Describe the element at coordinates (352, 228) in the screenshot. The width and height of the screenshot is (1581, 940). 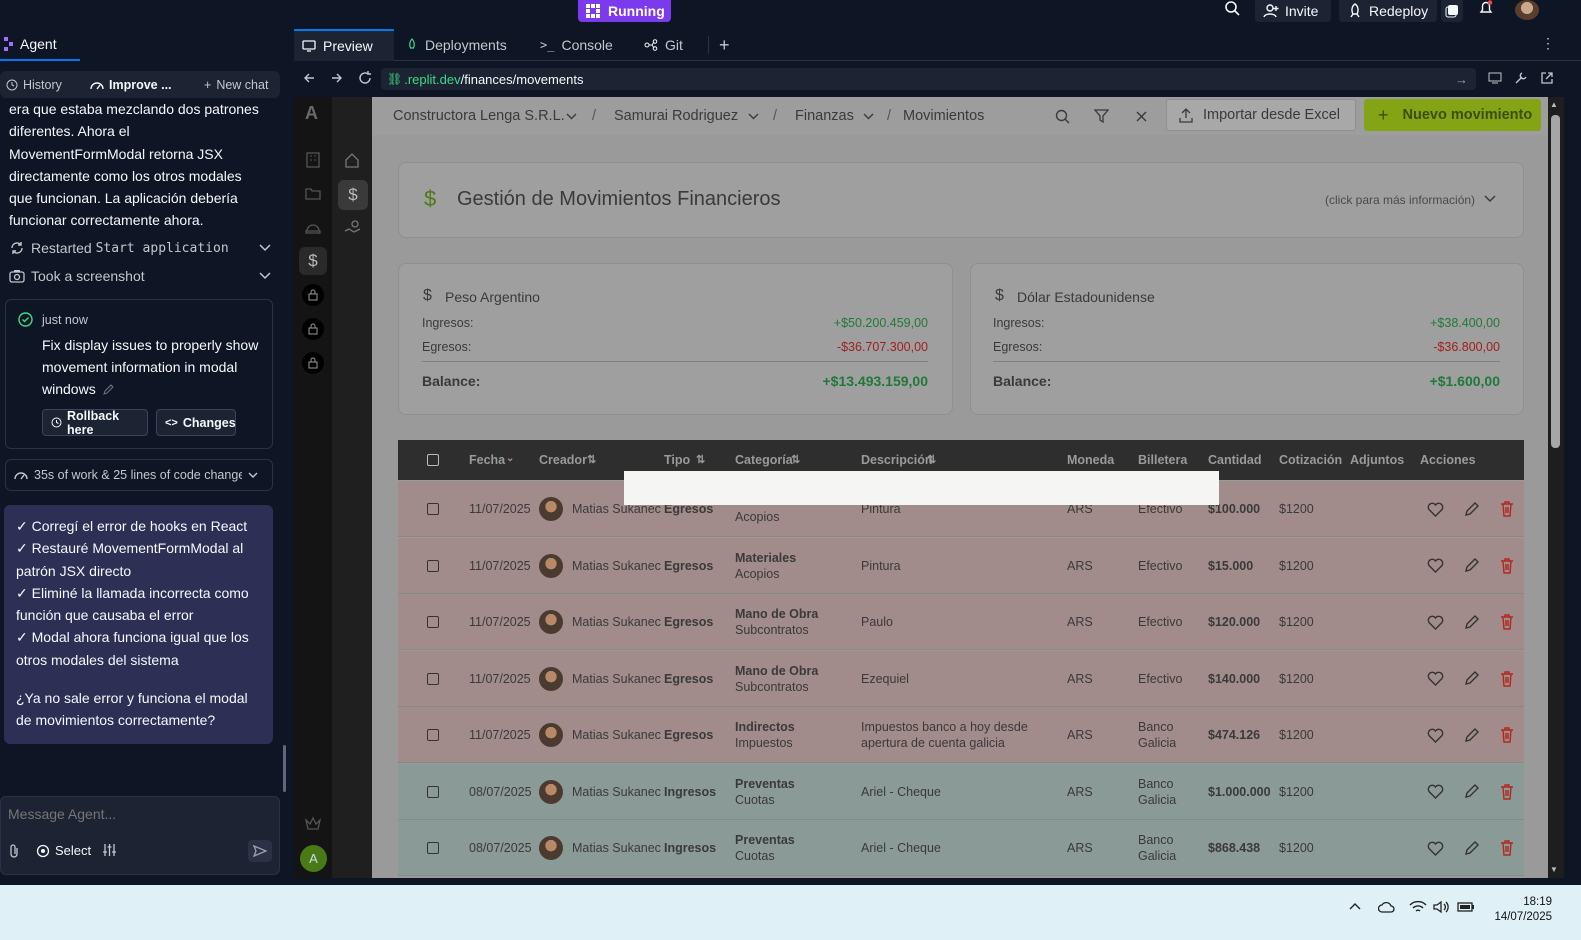
I see `hand-coins-icon` at that location.